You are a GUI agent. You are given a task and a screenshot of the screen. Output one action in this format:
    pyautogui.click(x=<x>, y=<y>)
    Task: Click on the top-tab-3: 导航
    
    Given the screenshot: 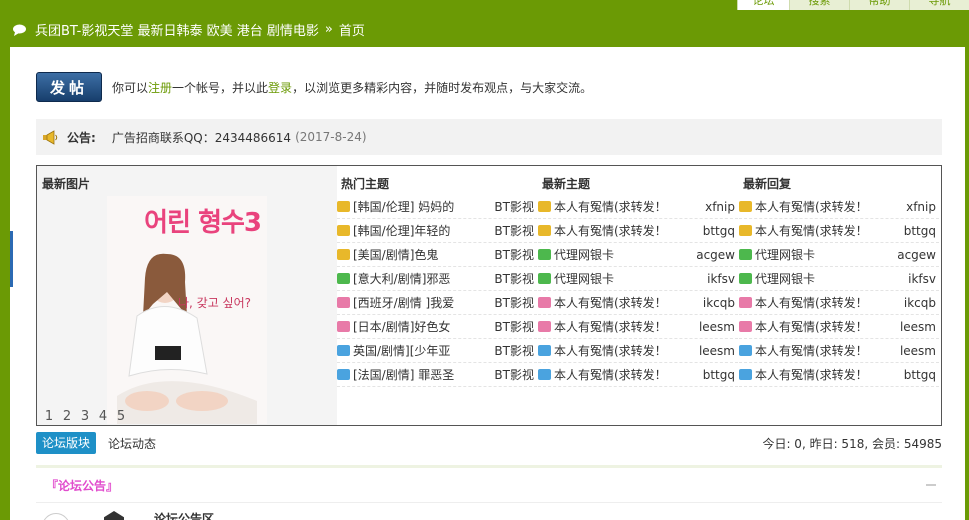 What is the action you would take?
    pyautogui.click(x=939, y=5)
    